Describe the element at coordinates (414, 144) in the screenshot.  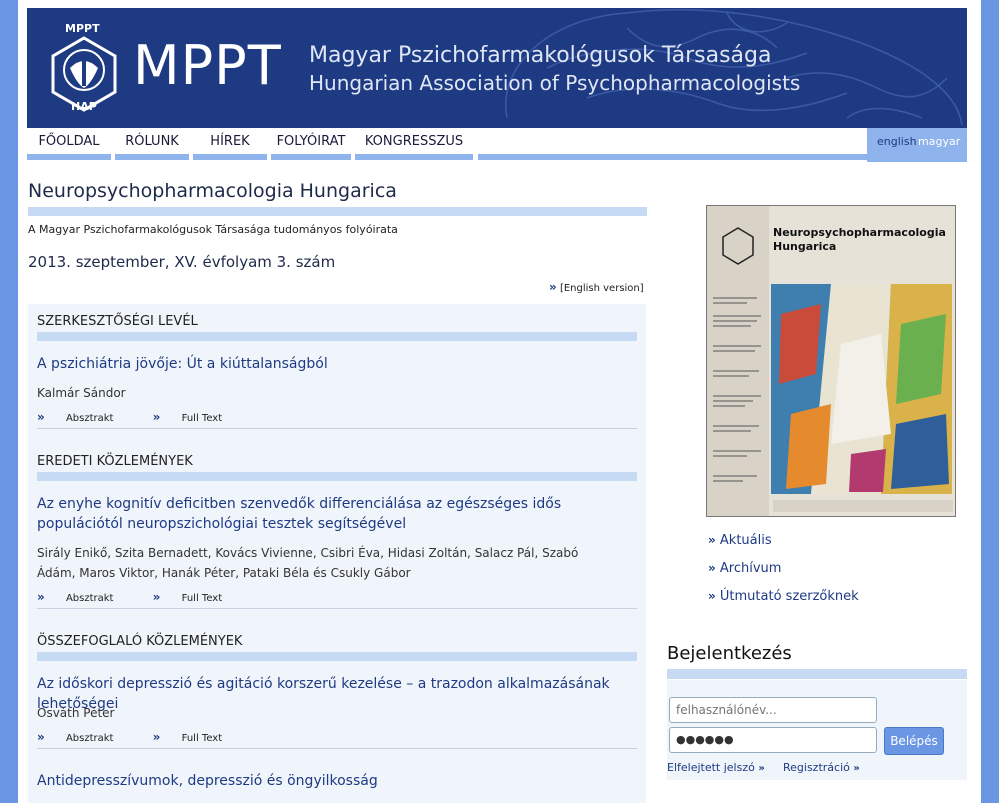
I see `nav-item-kongresszus: KONGRESSZUS` at that location.